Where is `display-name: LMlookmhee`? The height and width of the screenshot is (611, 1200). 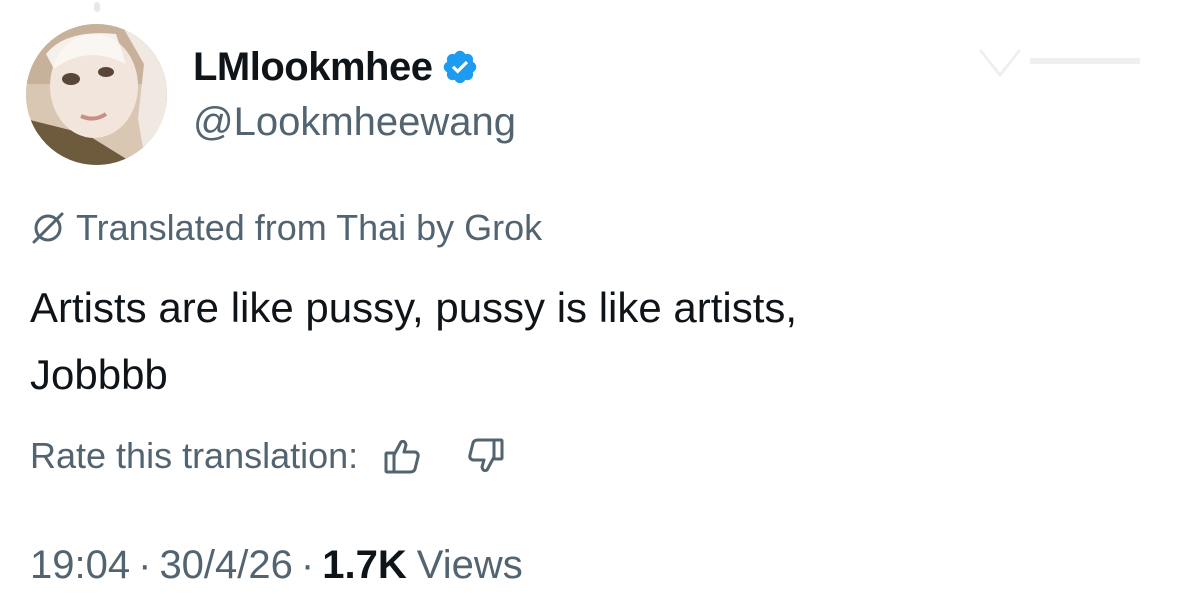
display-name: LMlookmhee is located at coordinates (313, 67).